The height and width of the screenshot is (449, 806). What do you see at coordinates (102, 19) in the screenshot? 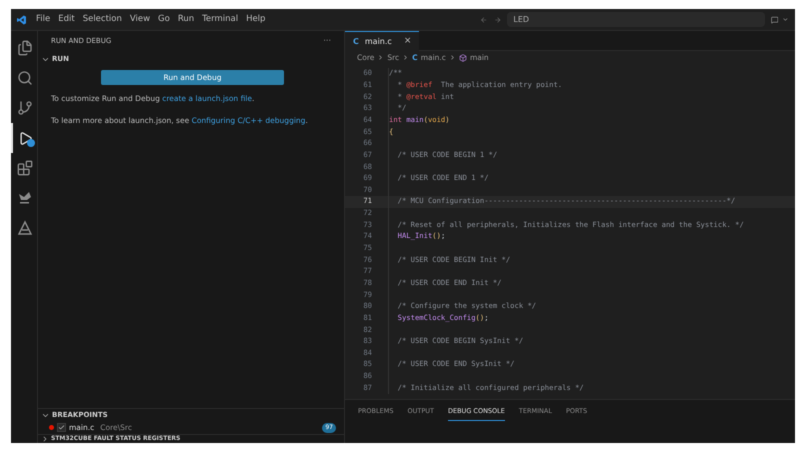
I see `menu-item: Selection` at bounding box center [102, 19].